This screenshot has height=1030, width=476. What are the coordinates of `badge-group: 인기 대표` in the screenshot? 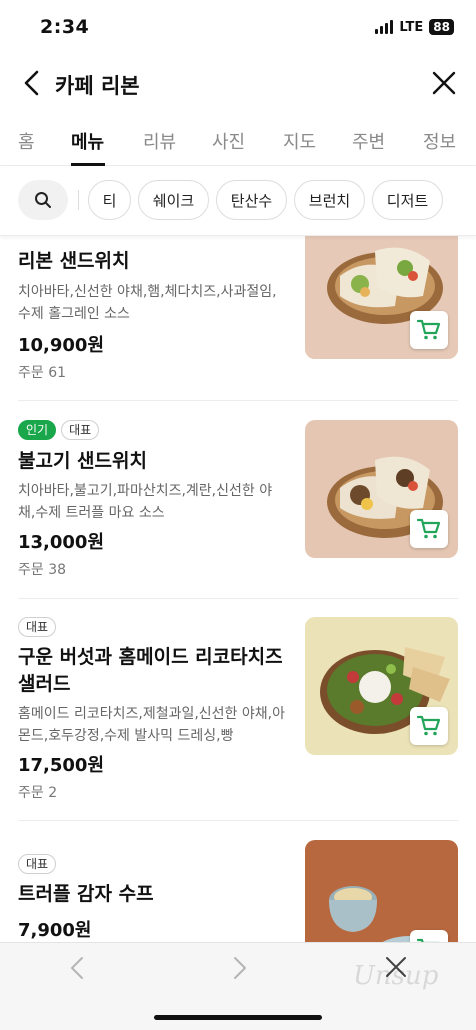 It's located at (59, 430).